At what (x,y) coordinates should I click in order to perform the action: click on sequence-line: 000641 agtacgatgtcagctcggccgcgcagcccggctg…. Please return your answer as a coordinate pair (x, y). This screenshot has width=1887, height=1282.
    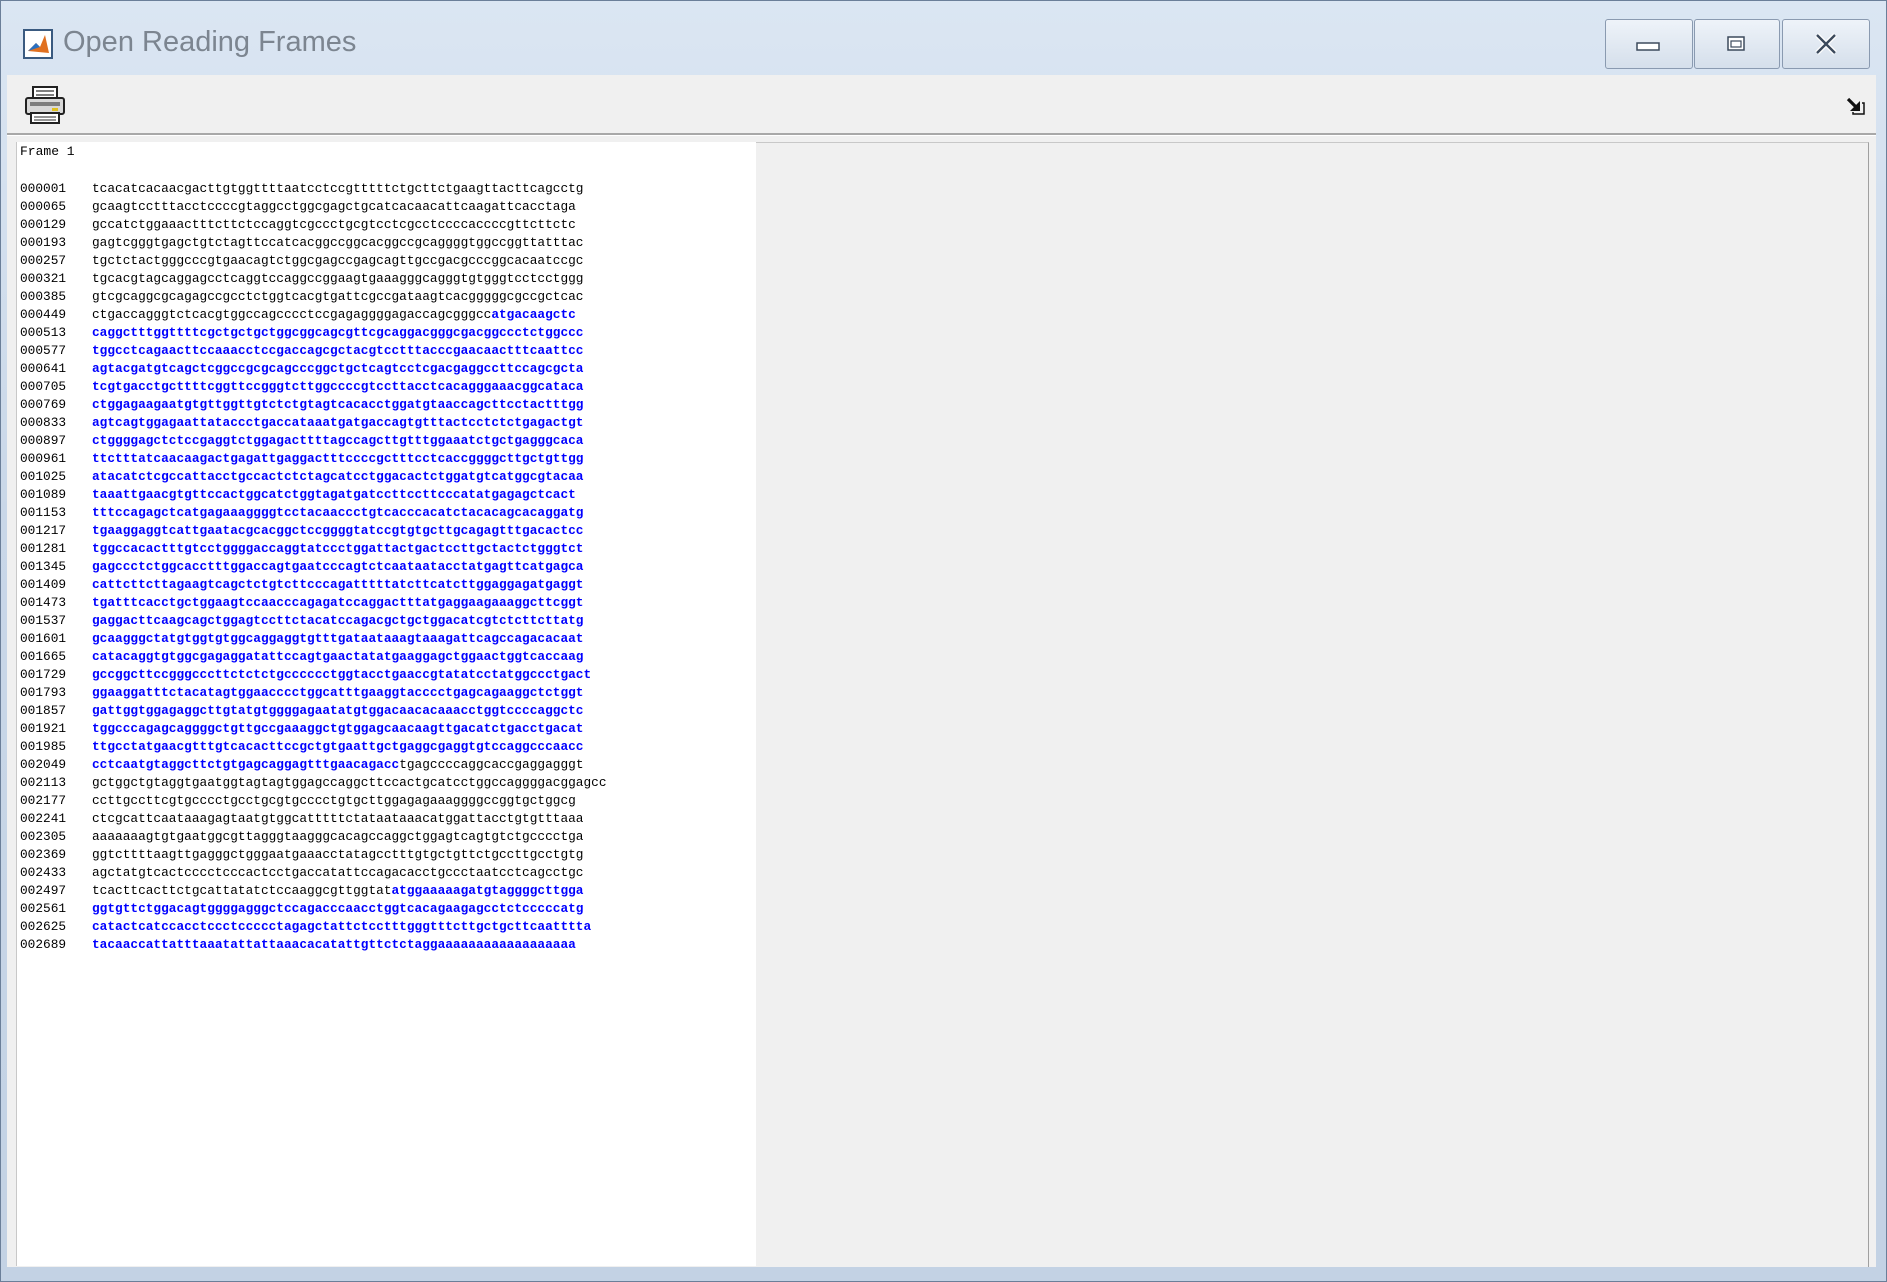
    Looking at the image, I should click on (313, 369).